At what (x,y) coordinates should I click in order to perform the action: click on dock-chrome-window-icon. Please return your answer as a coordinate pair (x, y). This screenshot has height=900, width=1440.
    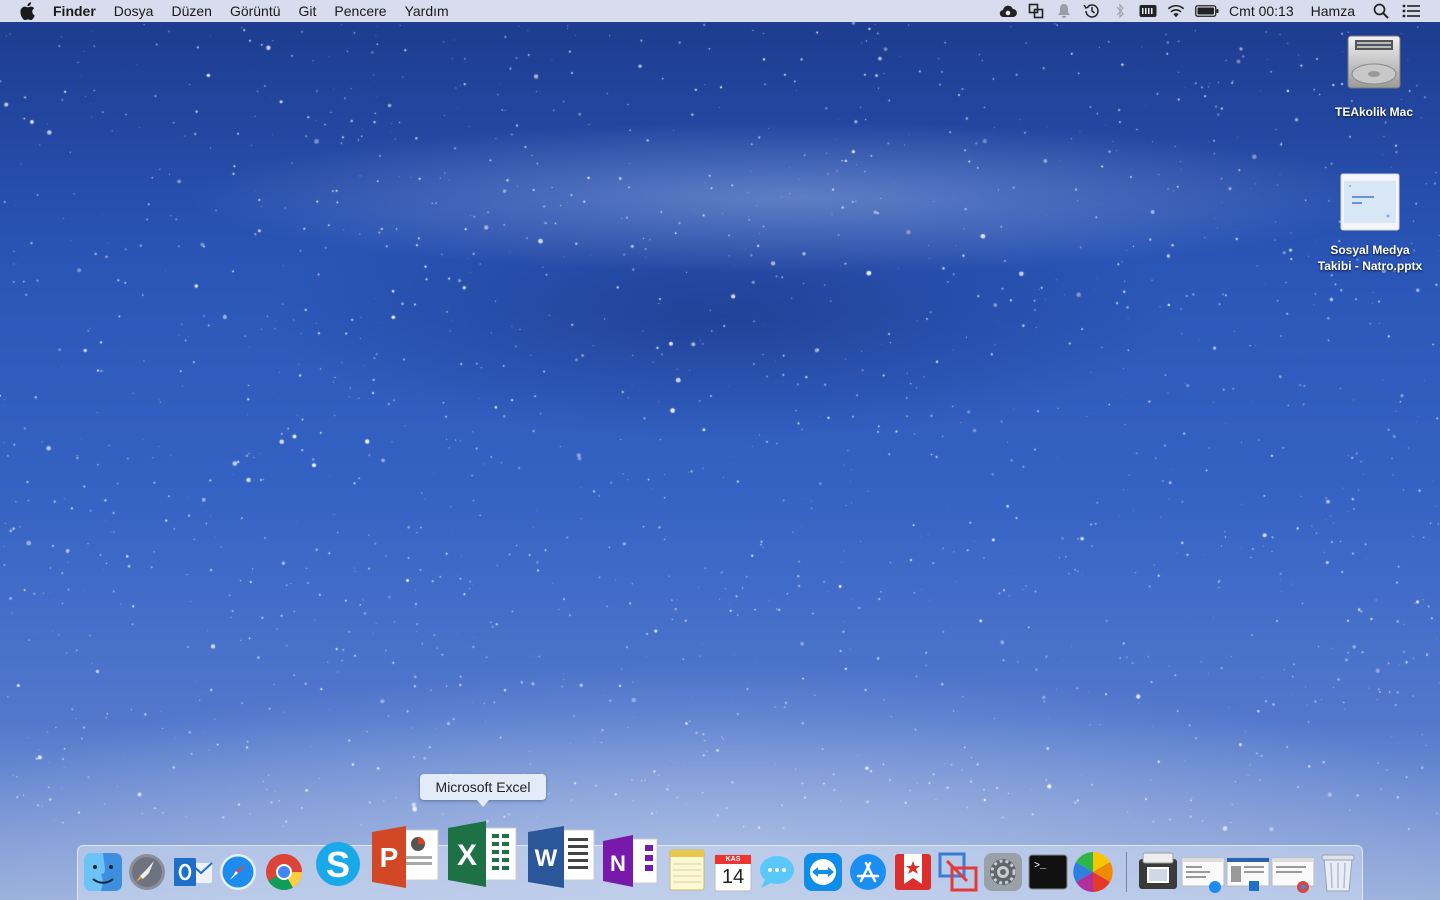
    Looking at the image, I should click on (1293, 872).